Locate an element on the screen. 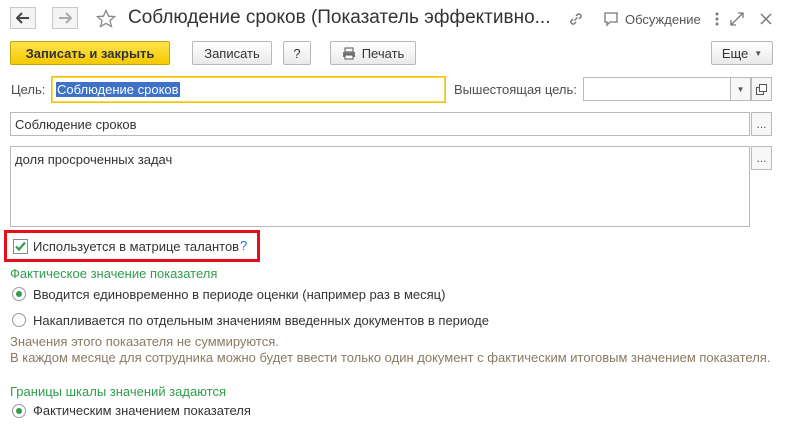  parent-goal-label: Вышестоящая цель: is located at coordinates (515, 89).